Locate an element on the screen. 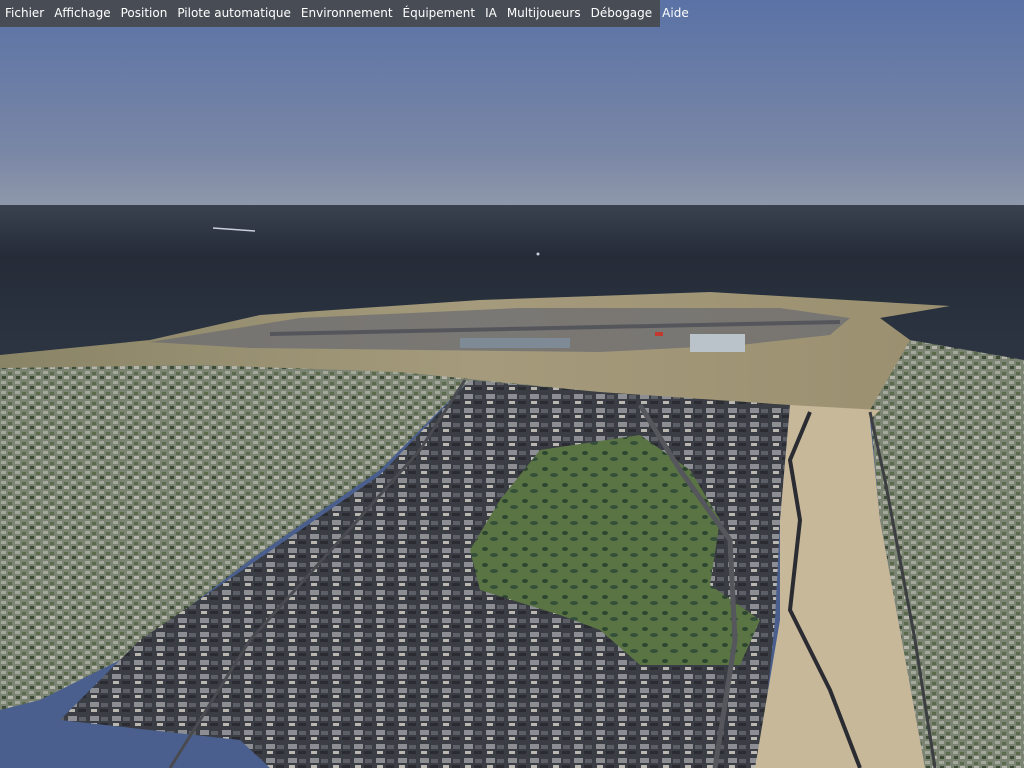 This screenshot has width=1024, height=768. menu-debogage: Débogage is located at coordinates (622, 13).